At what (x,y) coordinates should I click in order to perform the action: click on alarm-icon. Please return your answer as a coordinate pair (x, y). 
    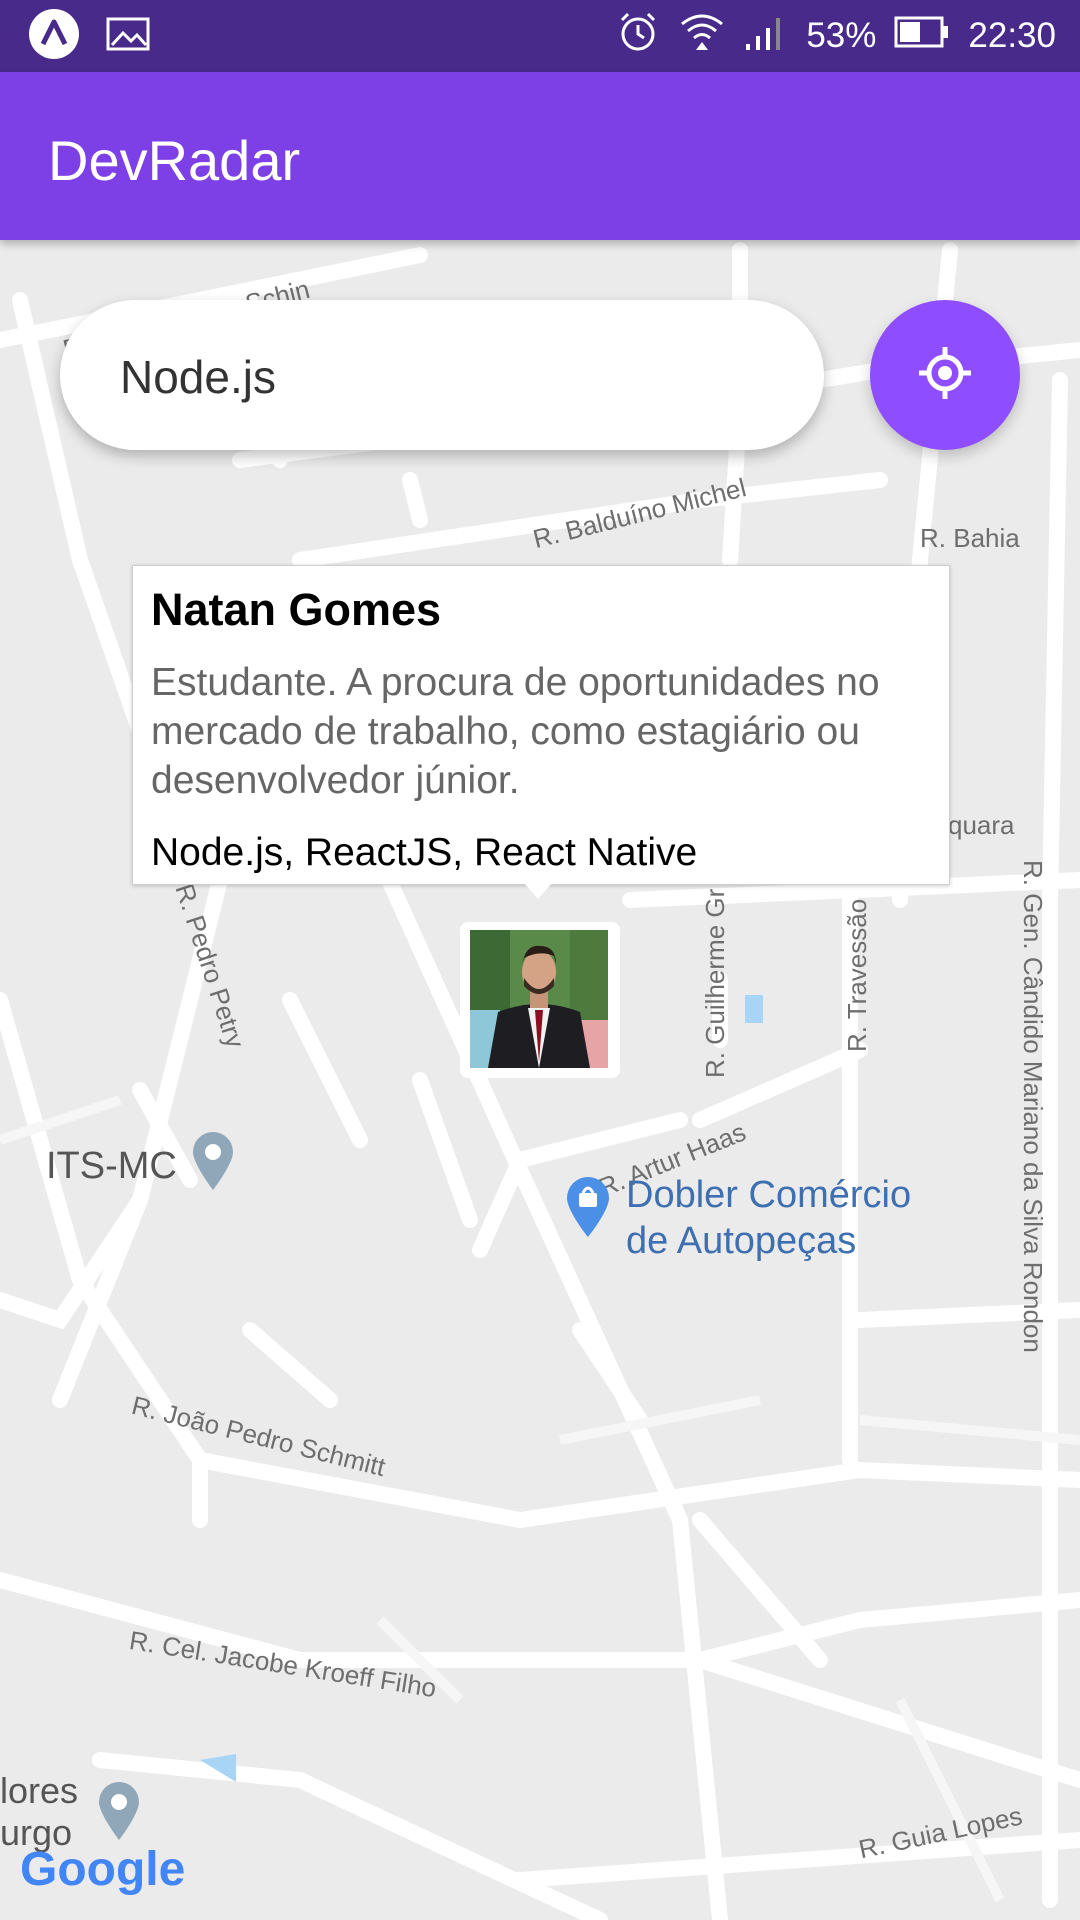
    Looking at the image, I should click on (638, 36).